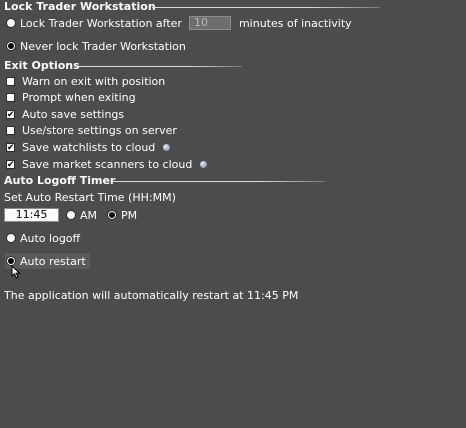 The image size is (466, 428). I want to click on restart-time-row: 11:45 AM PM, so click(70, 215).